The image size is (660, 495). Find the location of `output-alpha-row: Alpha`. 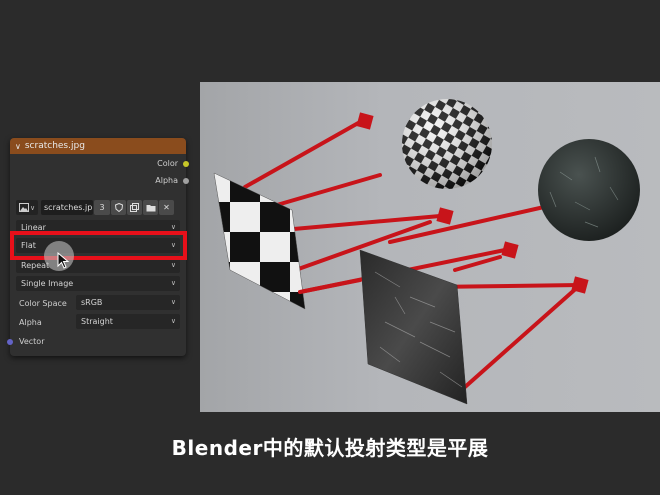

output-alpha-row: Alpha is located at coordinates (99, 179).